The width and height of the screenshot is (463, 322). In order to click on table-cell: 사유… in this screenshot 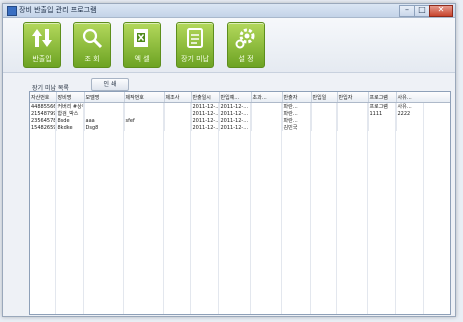, I will do `click(423, 106)`.